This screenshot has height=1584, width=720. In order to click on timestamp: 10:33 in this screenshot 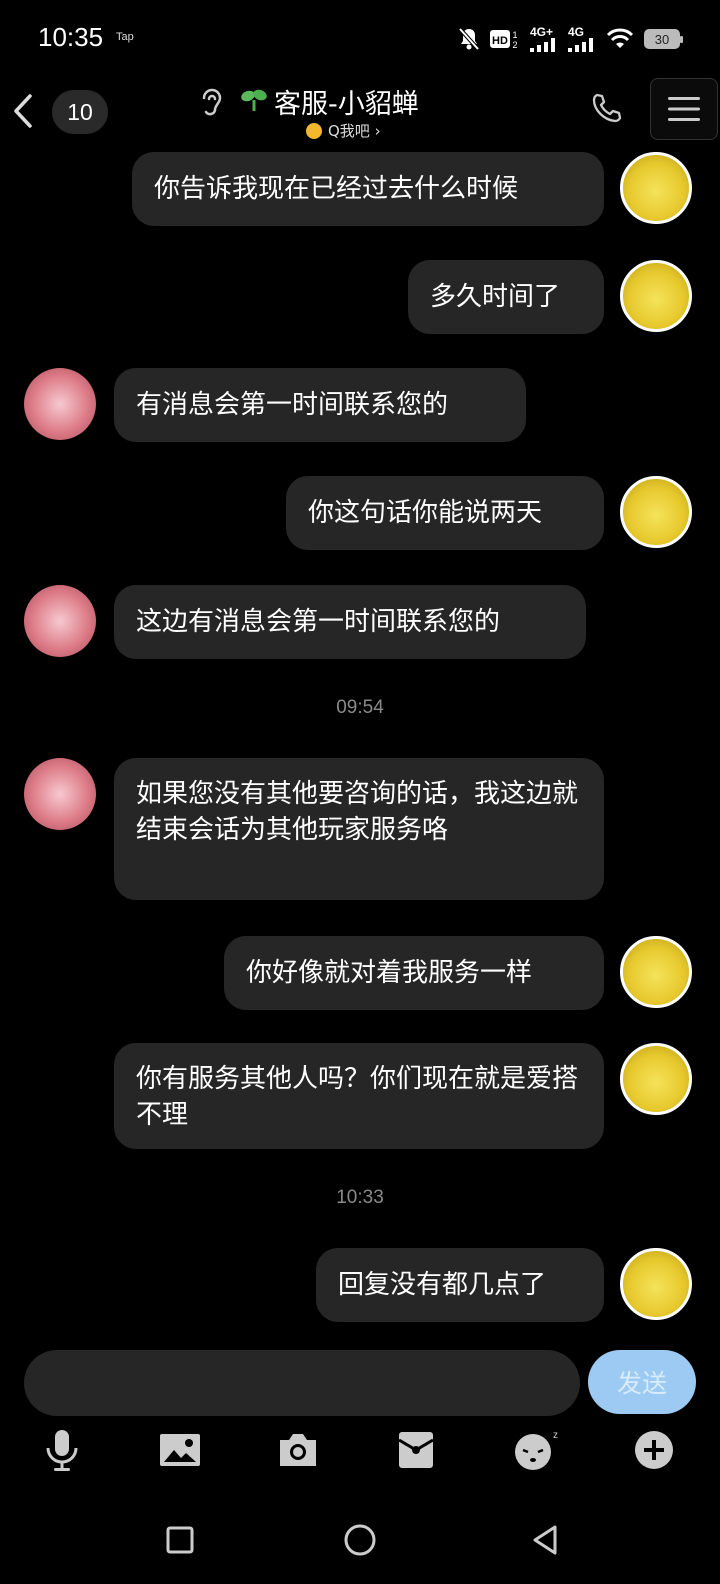, I will do `click(360, 1197)`.